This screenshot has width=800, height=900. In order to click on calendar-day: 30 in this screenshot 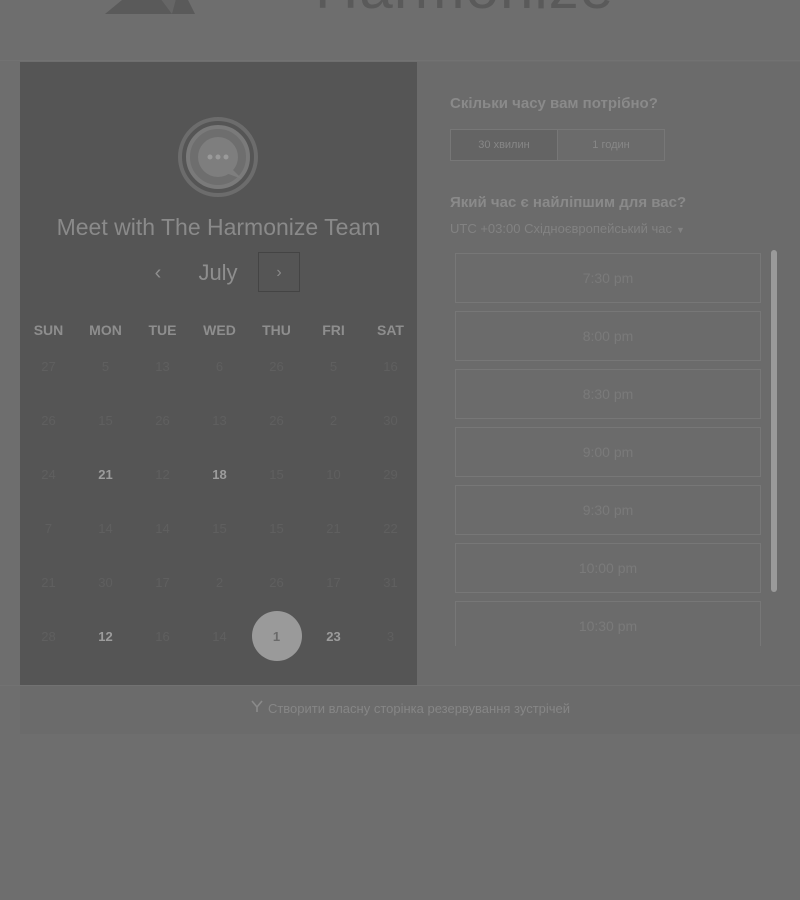, I will do `click(390, 420)`.